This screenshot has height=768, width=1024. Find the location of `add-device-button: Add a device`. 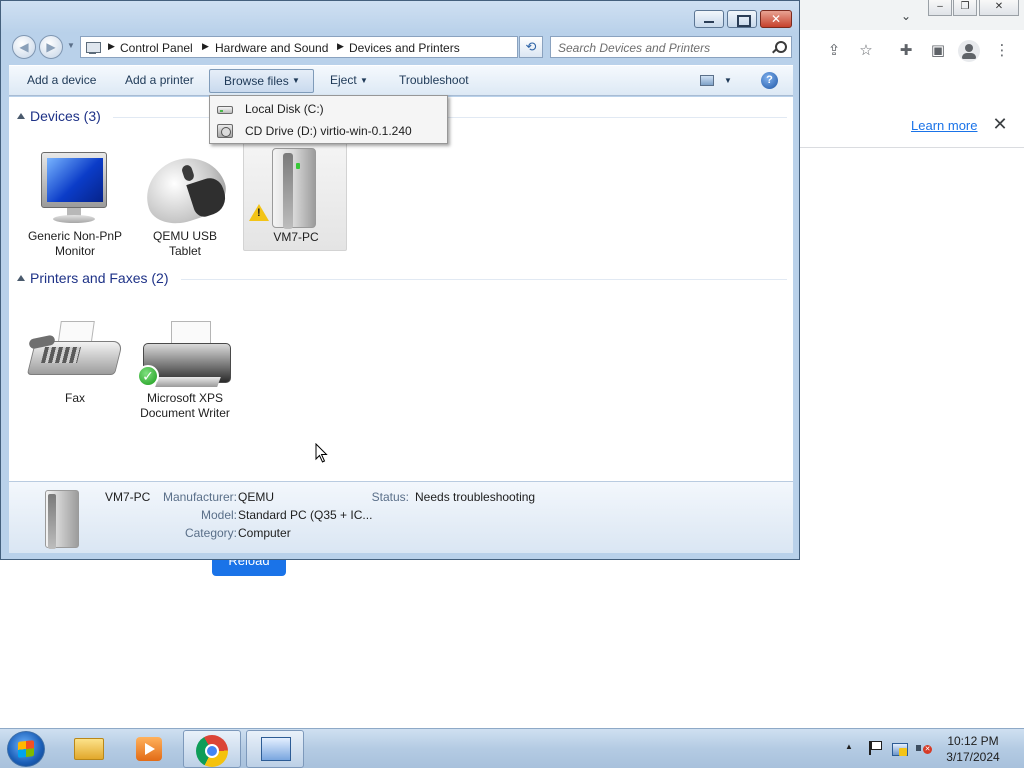

add-device-button: Add a device is located at coordinates (61, 80).